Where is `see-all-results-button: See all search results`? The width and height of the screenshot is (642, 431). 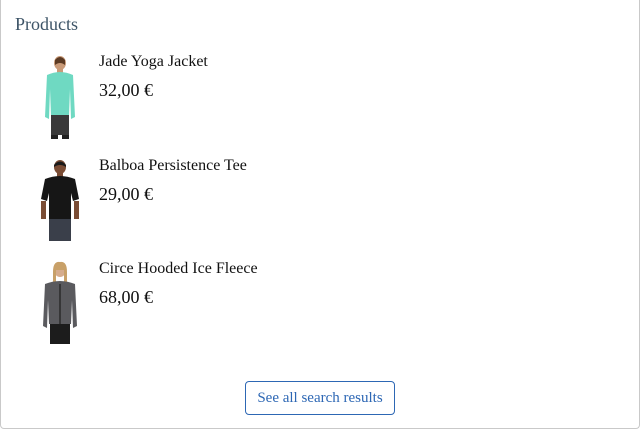
see-all-results-button: See all search results is located at coordinates (320, 398).